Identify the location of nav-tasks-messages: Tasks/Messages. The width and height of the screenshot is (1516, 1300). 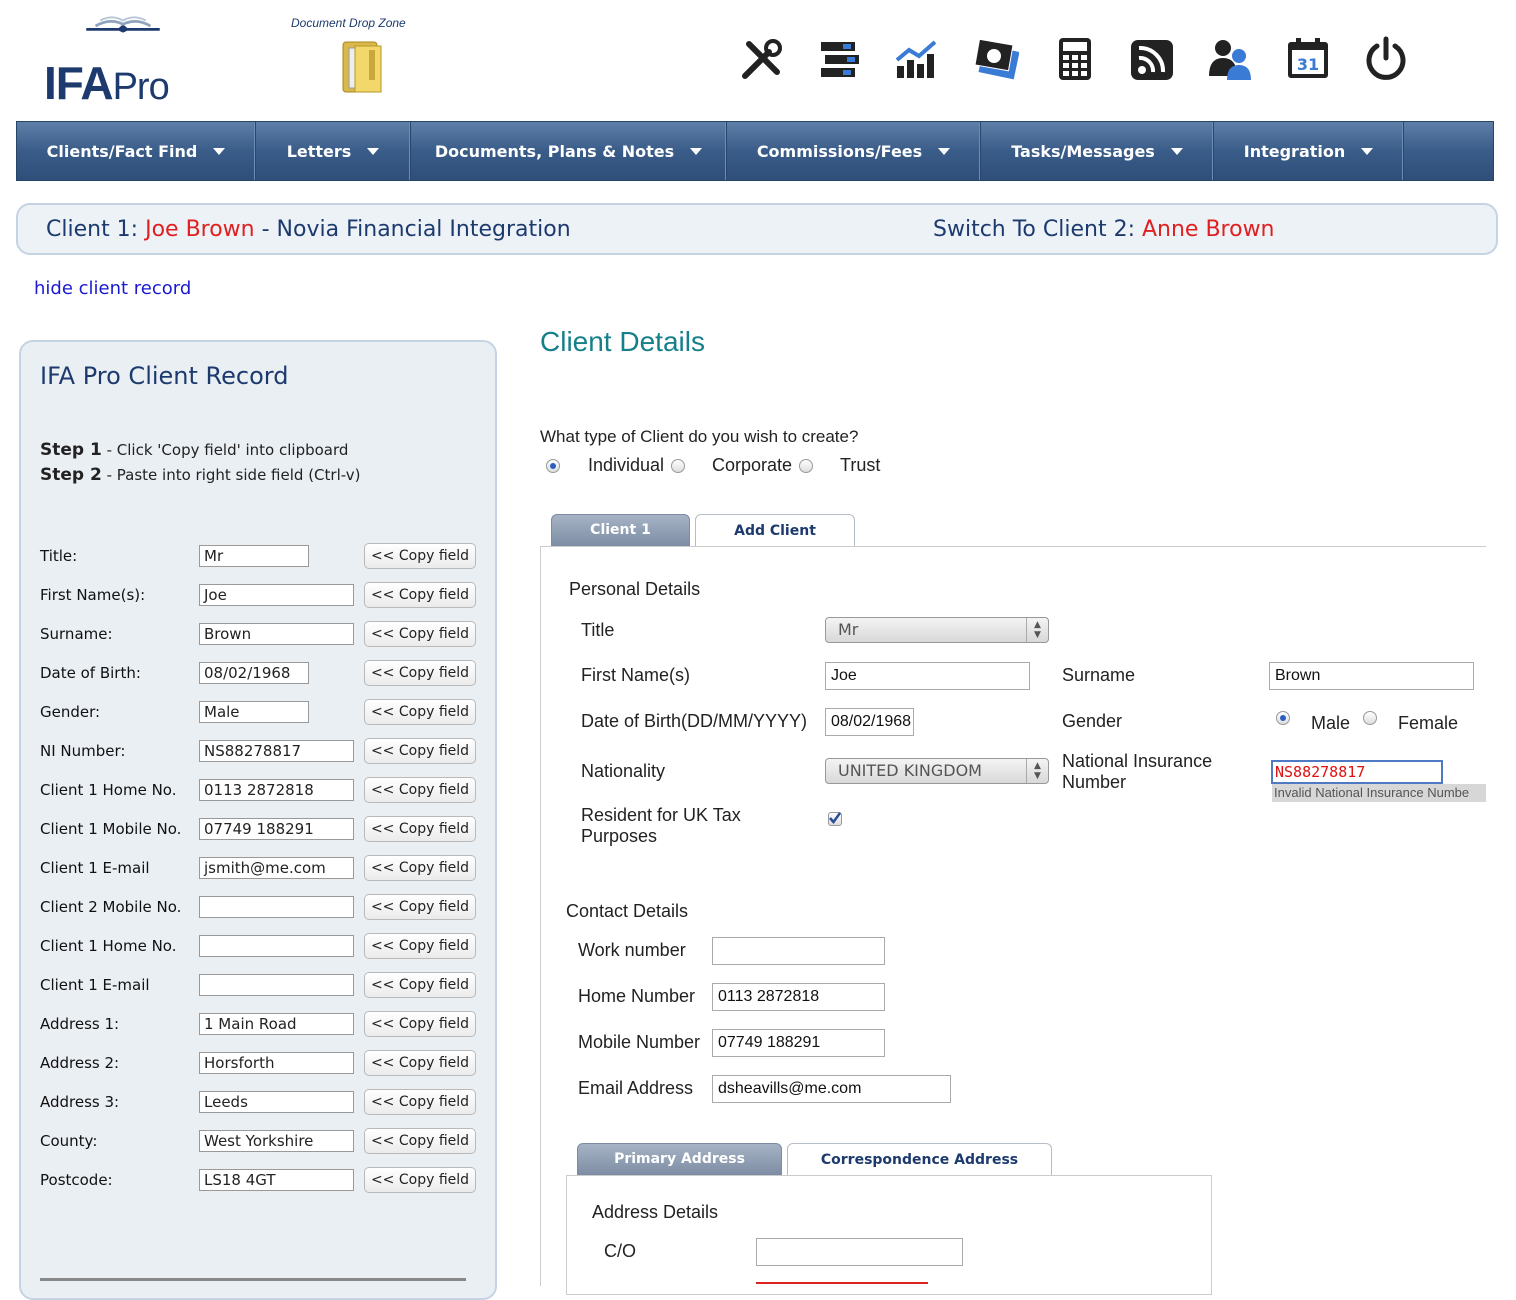
(1097, 151).